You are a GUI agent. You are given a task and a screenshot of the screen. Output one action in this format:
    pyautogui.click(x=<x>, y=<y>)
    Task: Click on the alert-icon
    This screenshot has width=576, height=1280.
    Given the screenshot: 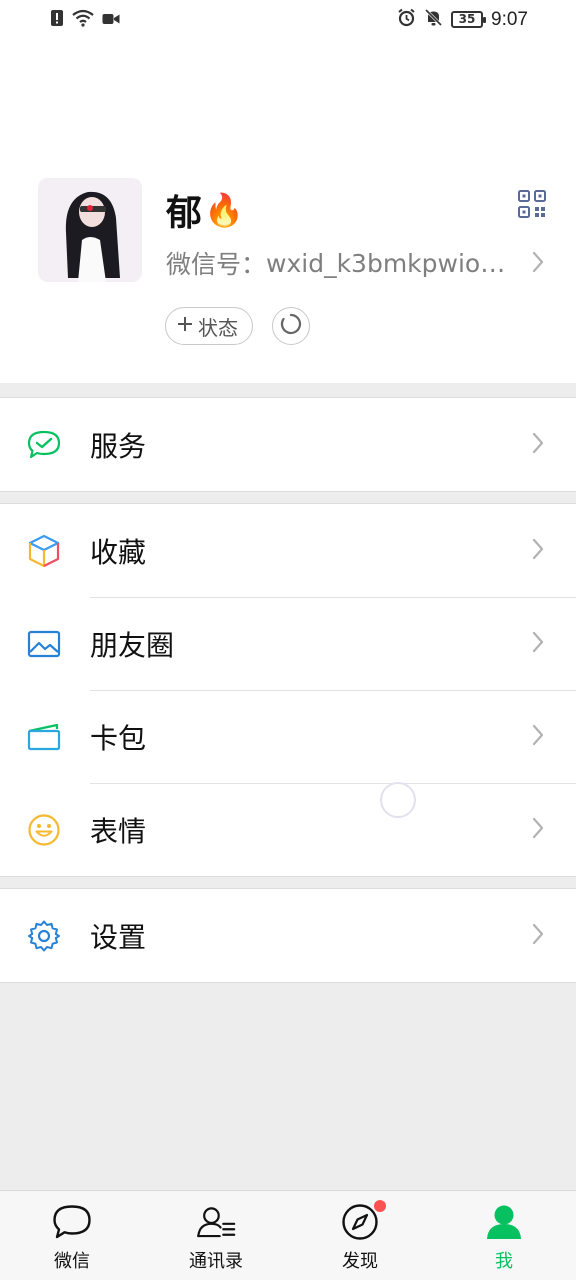 What is the action you would take?
    pyautogui.click(x=57, y=20)
    